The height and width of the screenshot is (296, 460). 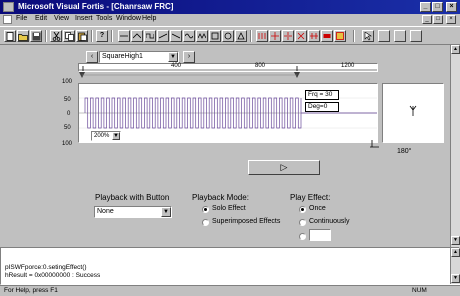 I want to click on document-icon, so click(x=7, y=19).